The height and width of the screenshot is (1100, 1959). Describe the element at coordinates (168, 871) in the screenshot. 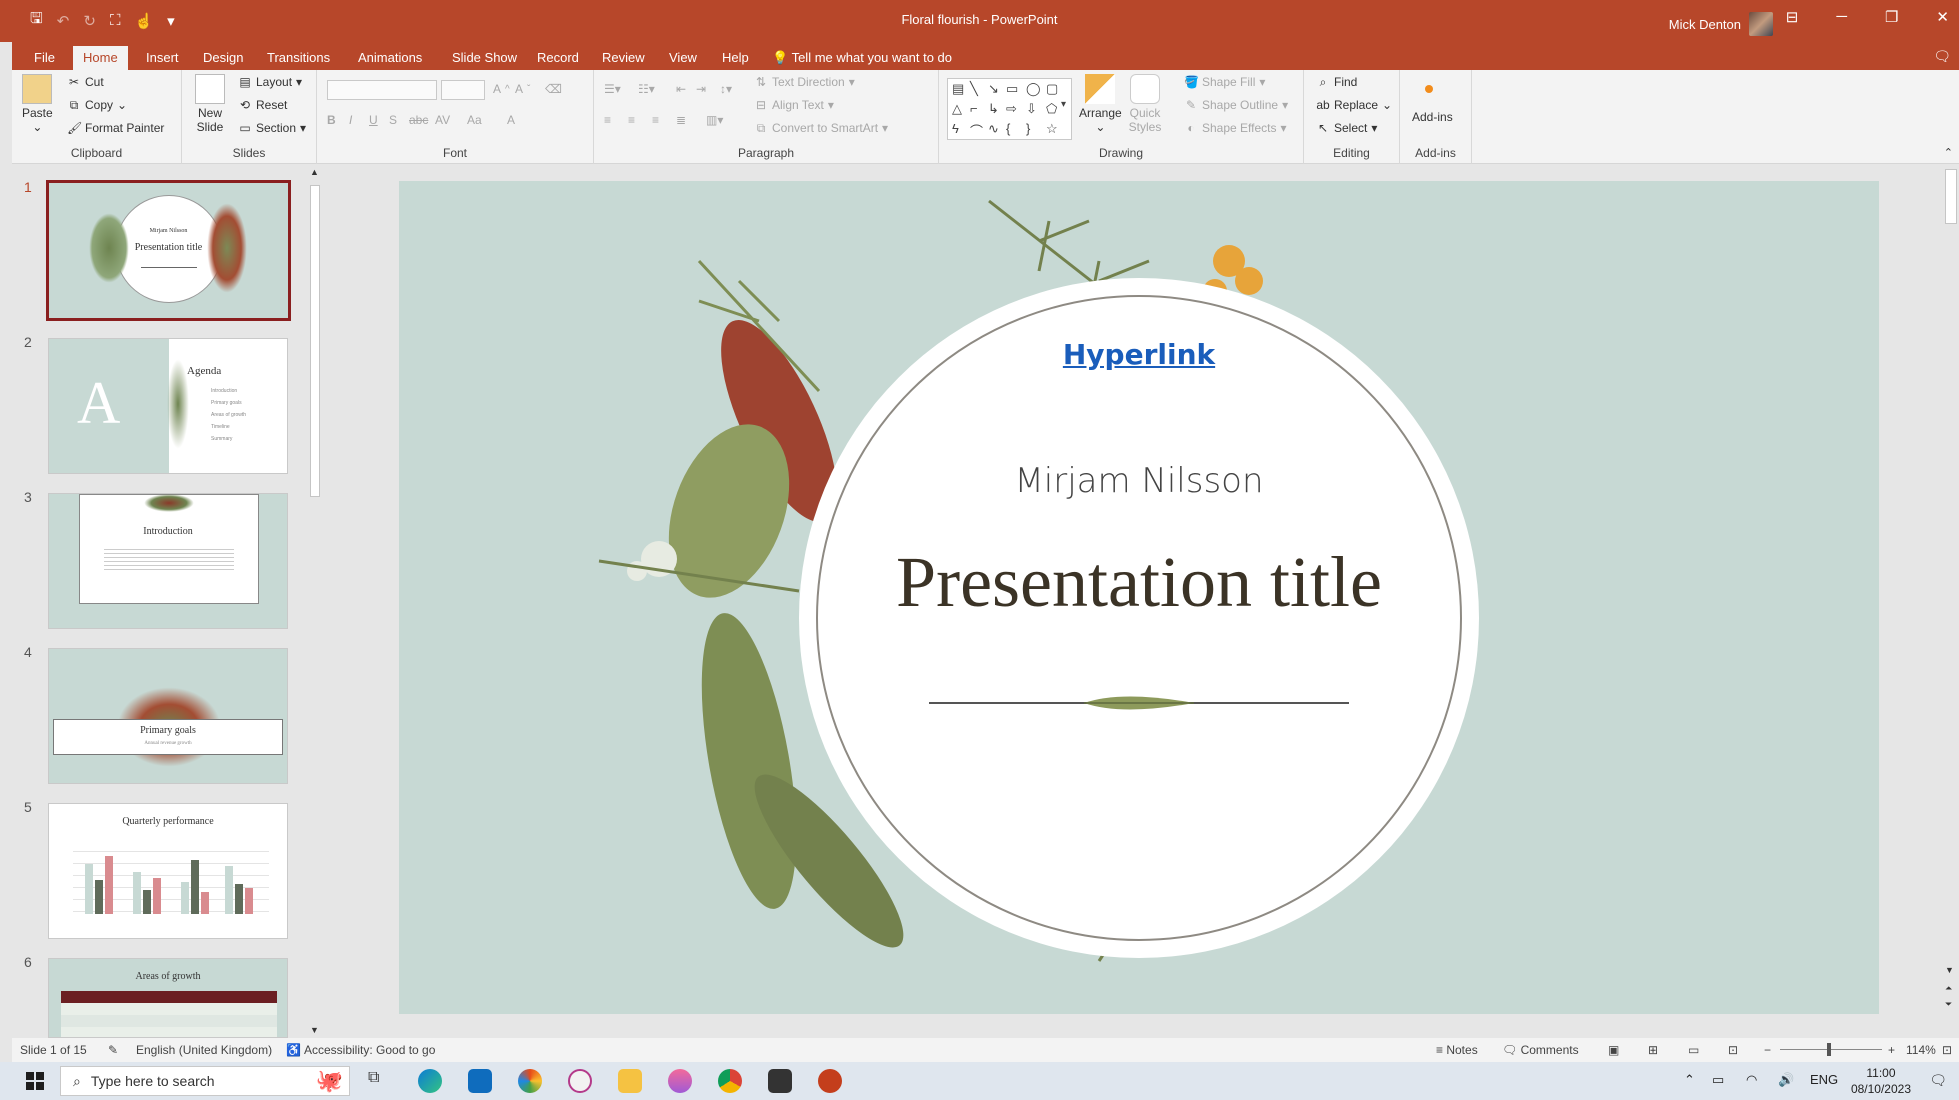

I see `slide-thumbnail-5: Quarterly performance` at that location.